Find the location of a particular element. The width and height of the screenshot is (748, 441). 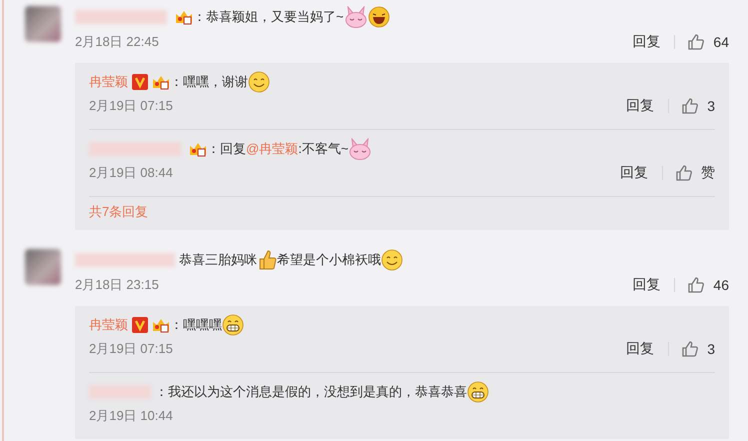

thumbs-up-emoji-icon is located at coordinates (267, 260).